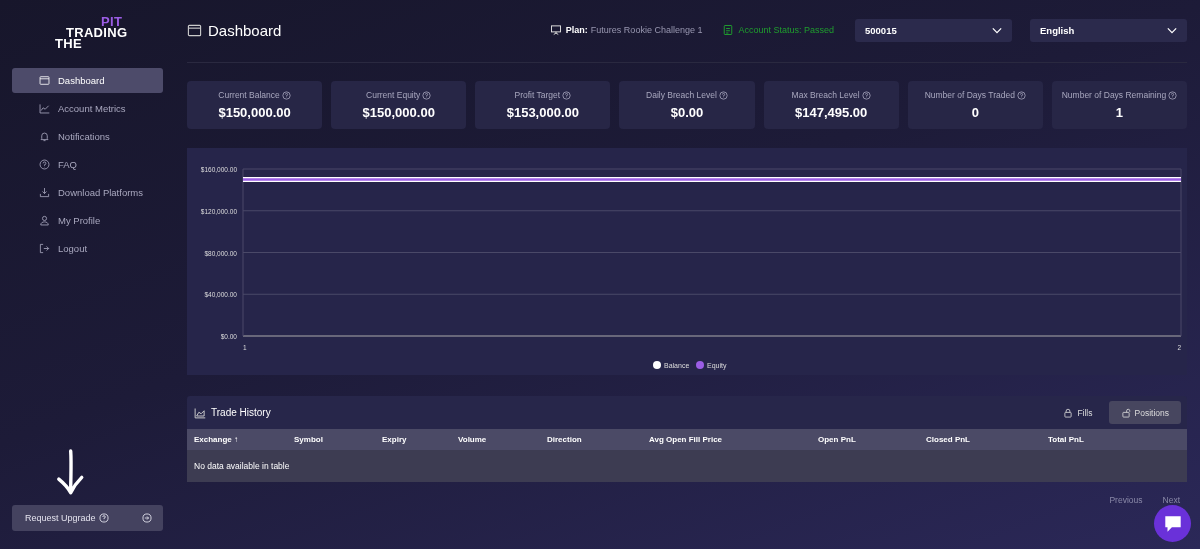  What do you see at coordinates (681, 95) in the screenshot?
I see `stat-label: Daily Breach Level` at bounding box center [681, 95].